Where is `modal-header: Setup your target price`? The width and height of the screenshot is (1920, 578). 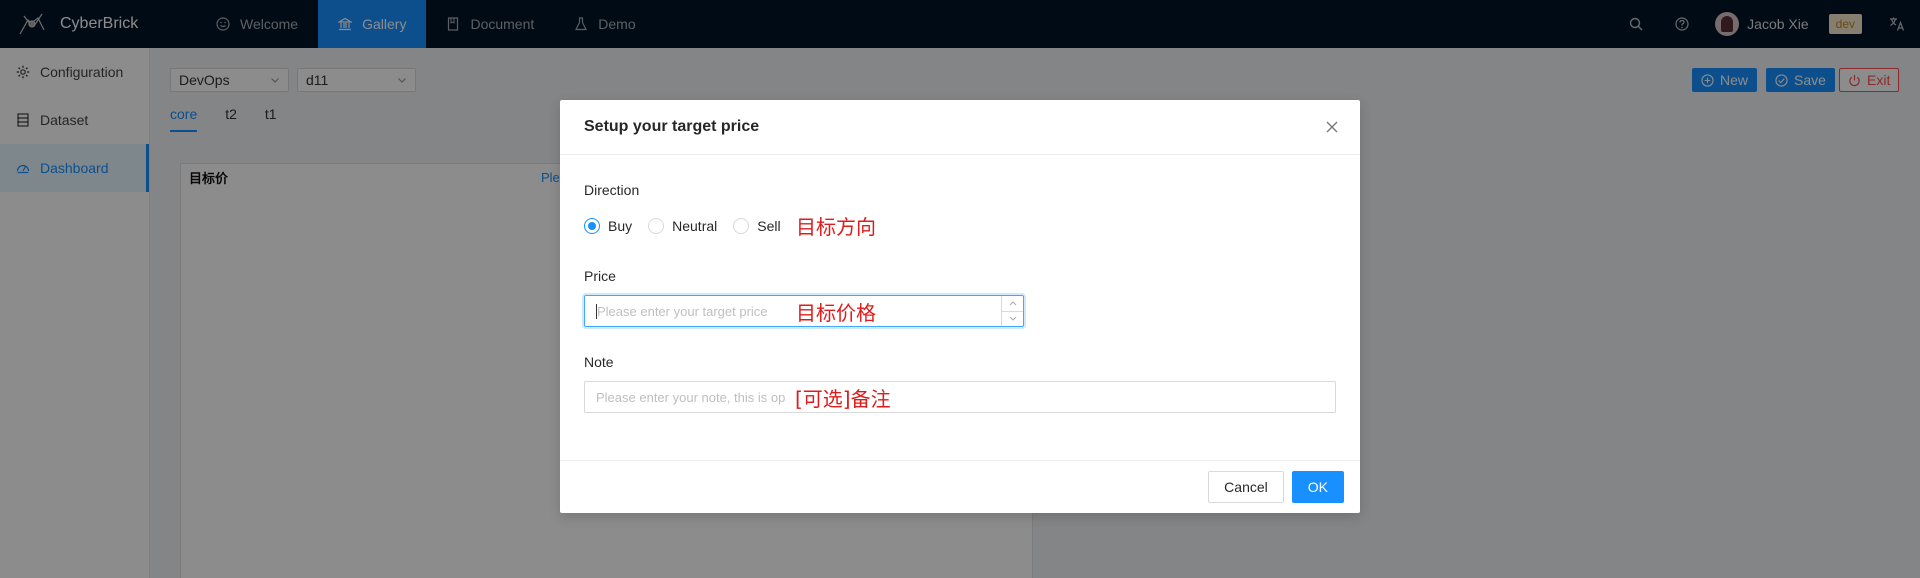
modal-header: Setup your target price is located at coordinates (960, 127).